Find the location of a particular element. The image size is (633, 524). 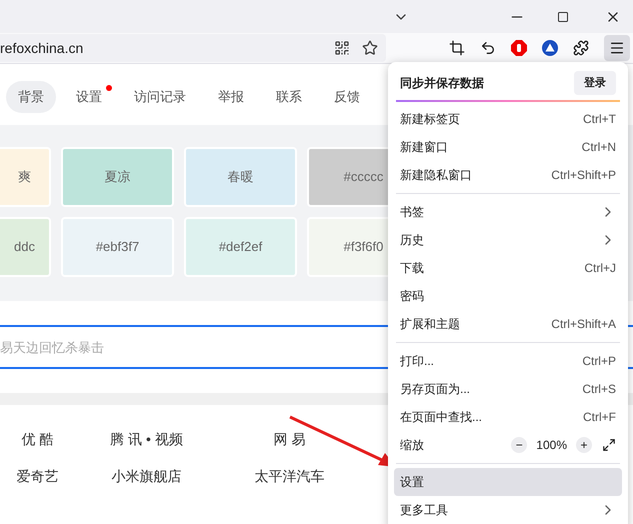

menu-item: 新建标签页 Ctrl+T is located at coordinates (508, 119).